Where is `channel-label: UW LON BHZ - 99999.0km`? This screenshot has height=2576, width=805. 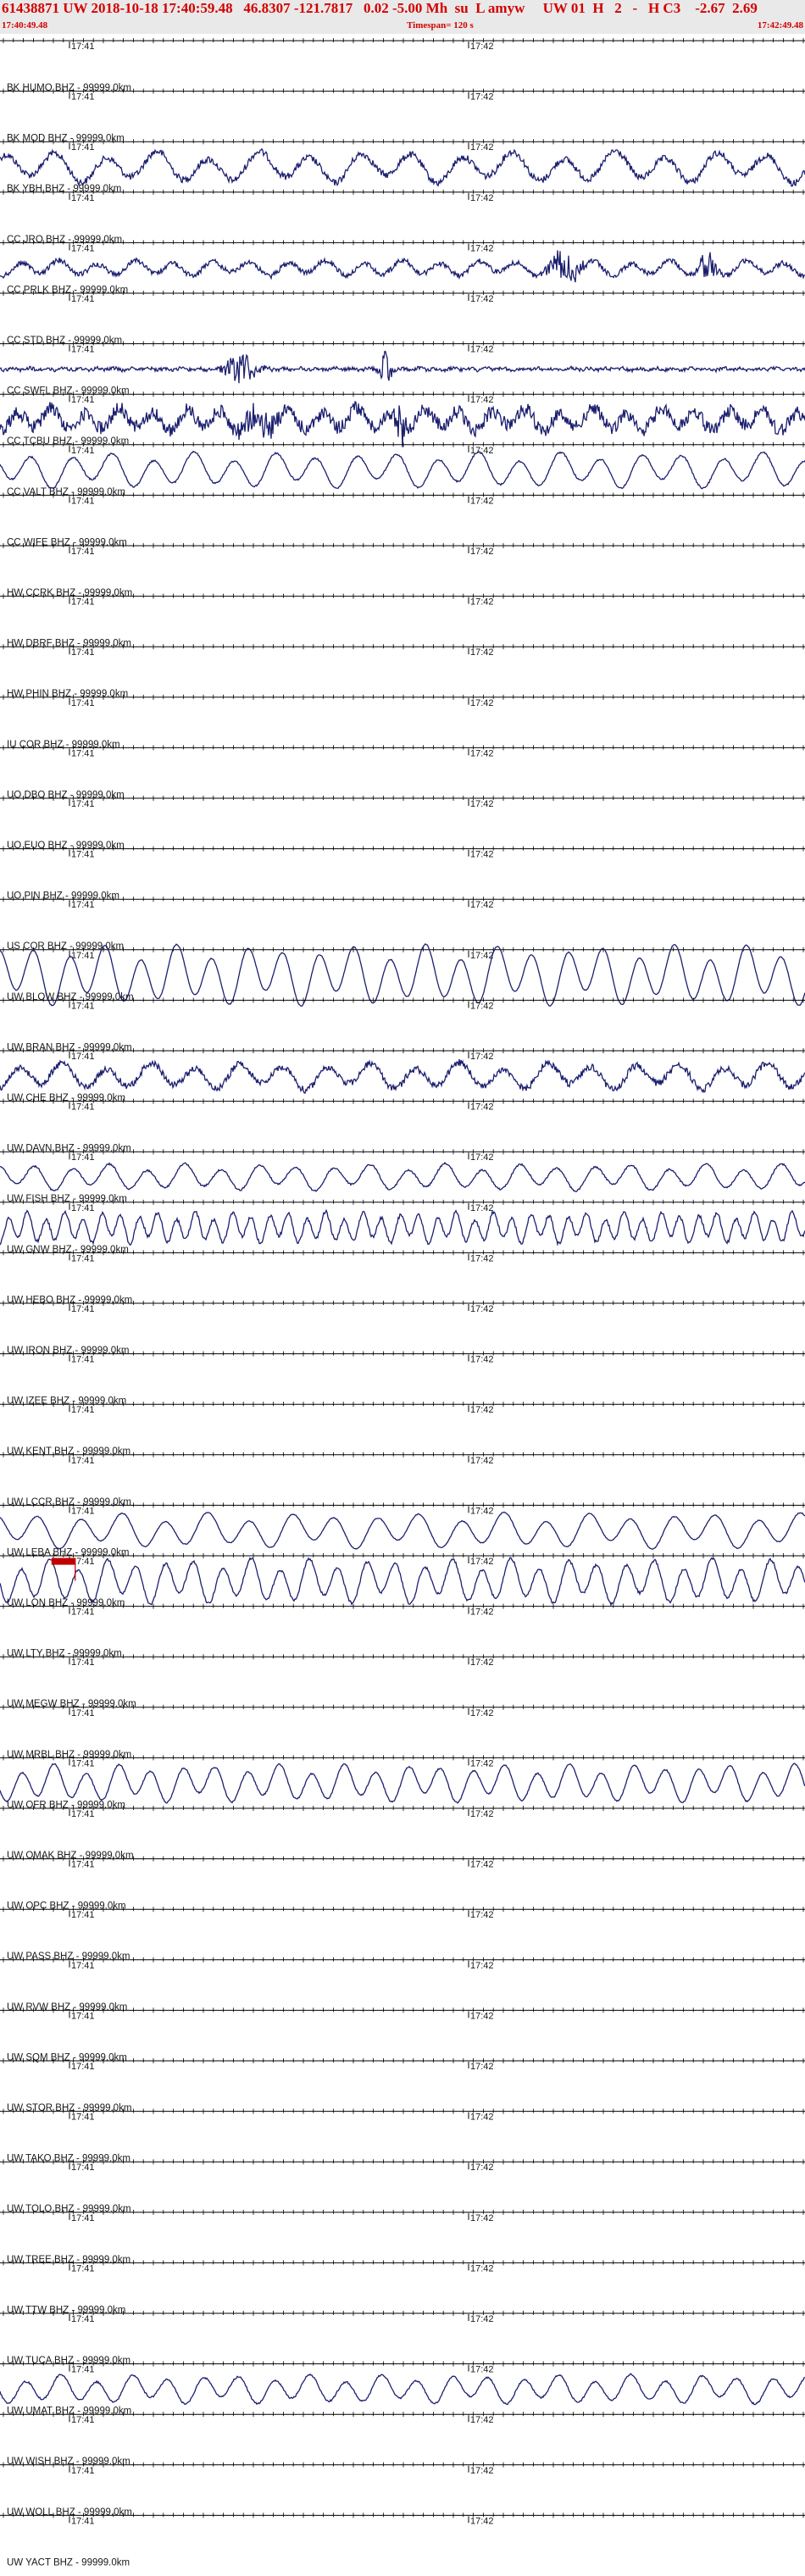
channel-label: UW LON BHZ - 99999.0km is located at coordinates (66, 1603).